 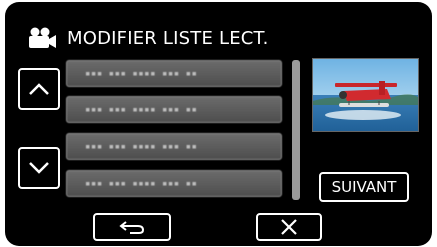 I want to click on scrollbar-thumb, so click(x=296, y=130).